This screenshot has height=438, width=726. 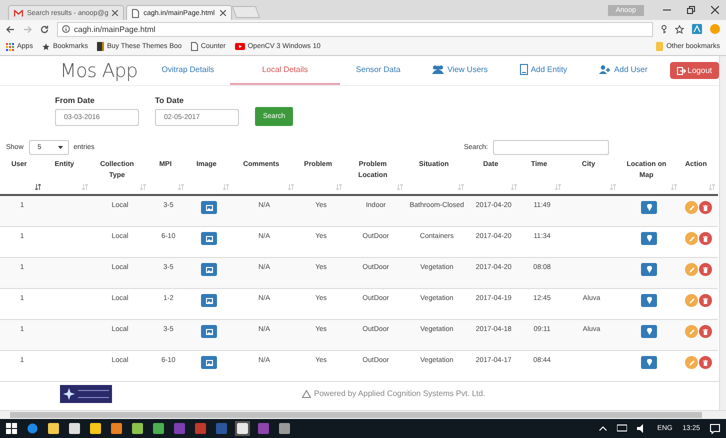 What do you see at coordinates (10, 46) in the screenshot?
I see `grid-icon` at bounding box center [10, 46].